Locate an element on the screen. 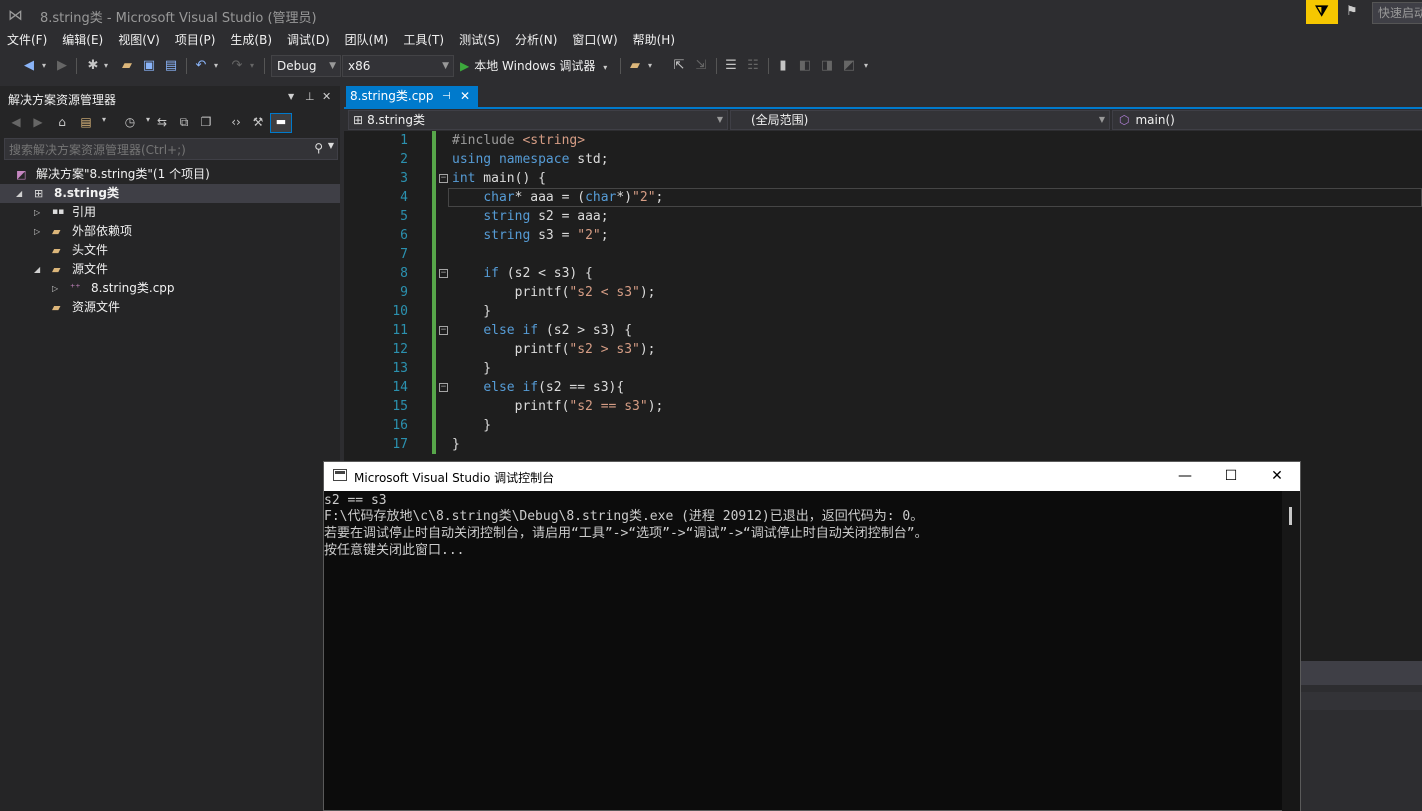 The height and width of the screenshot is (811, 1422). navigate-back-icon: ◀ is located at coordinates (29, 66).